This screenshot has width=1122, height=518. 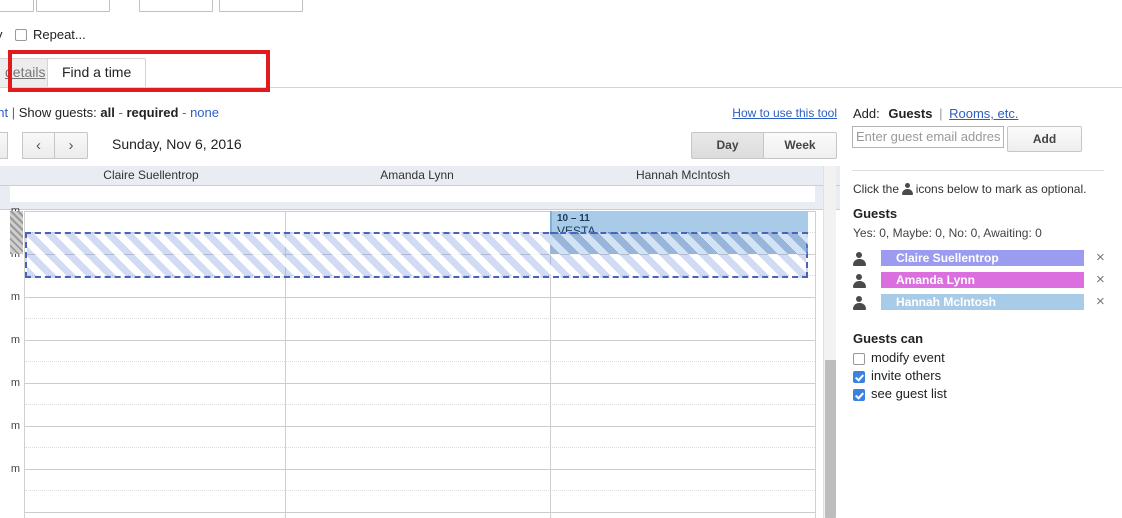 What do you see at coordinates (928, 137) in the screenshot?
I see `guest-email-input: Enter guest email addres` at bounding box center [928, 137].